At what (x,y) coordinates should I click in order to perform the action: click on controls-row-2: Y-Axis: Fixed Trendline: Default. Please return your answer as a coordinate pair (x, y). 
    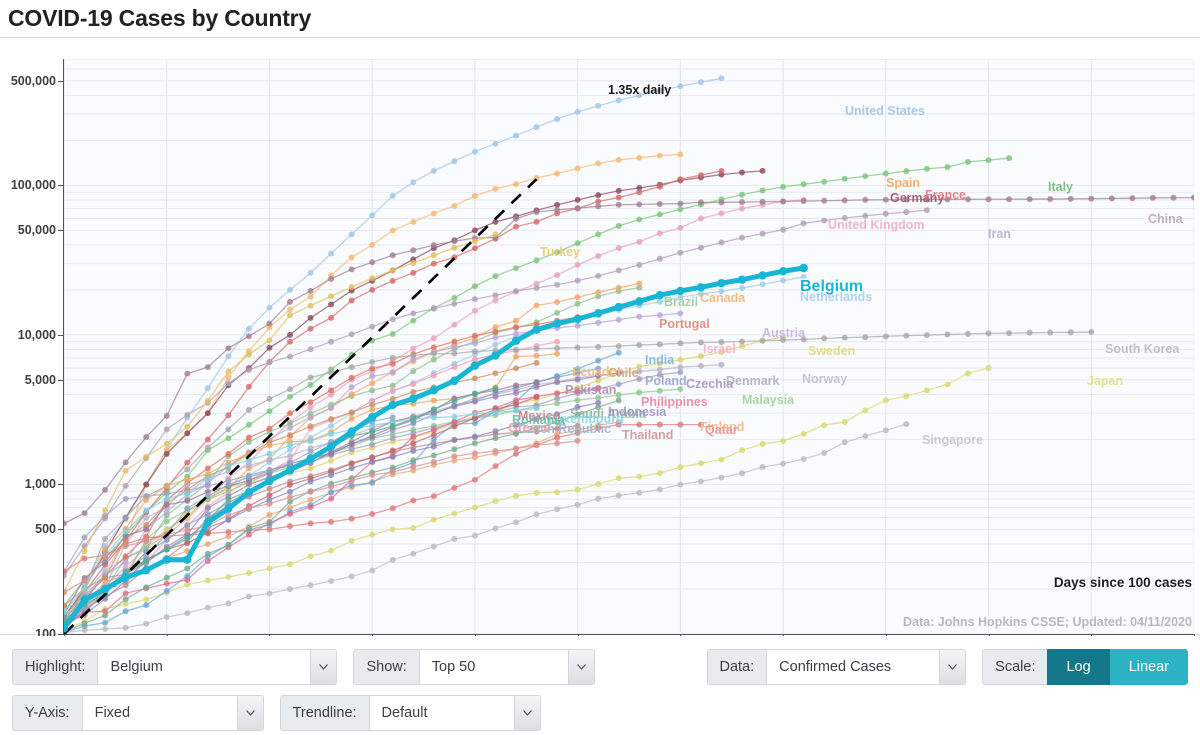
    Looking at the image, I should click on (600, 712).